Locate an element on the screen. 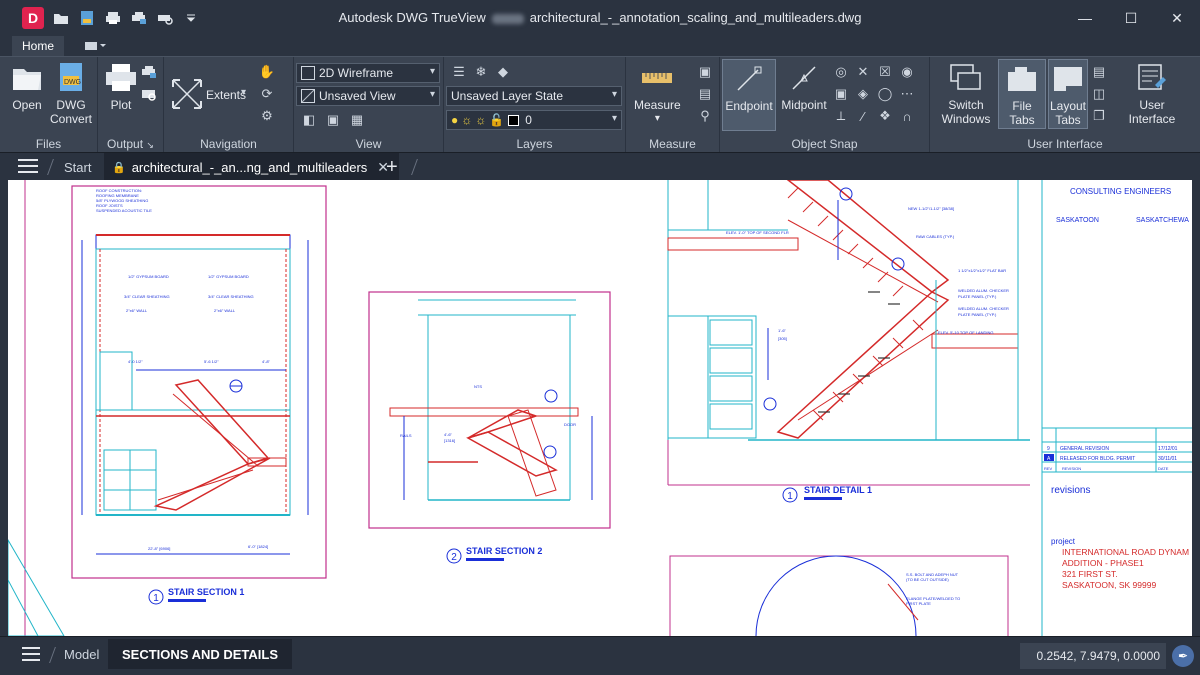 The image size is (1200, 675). extension-snap-icon: ⋯ is located at coordinates (907, 94).